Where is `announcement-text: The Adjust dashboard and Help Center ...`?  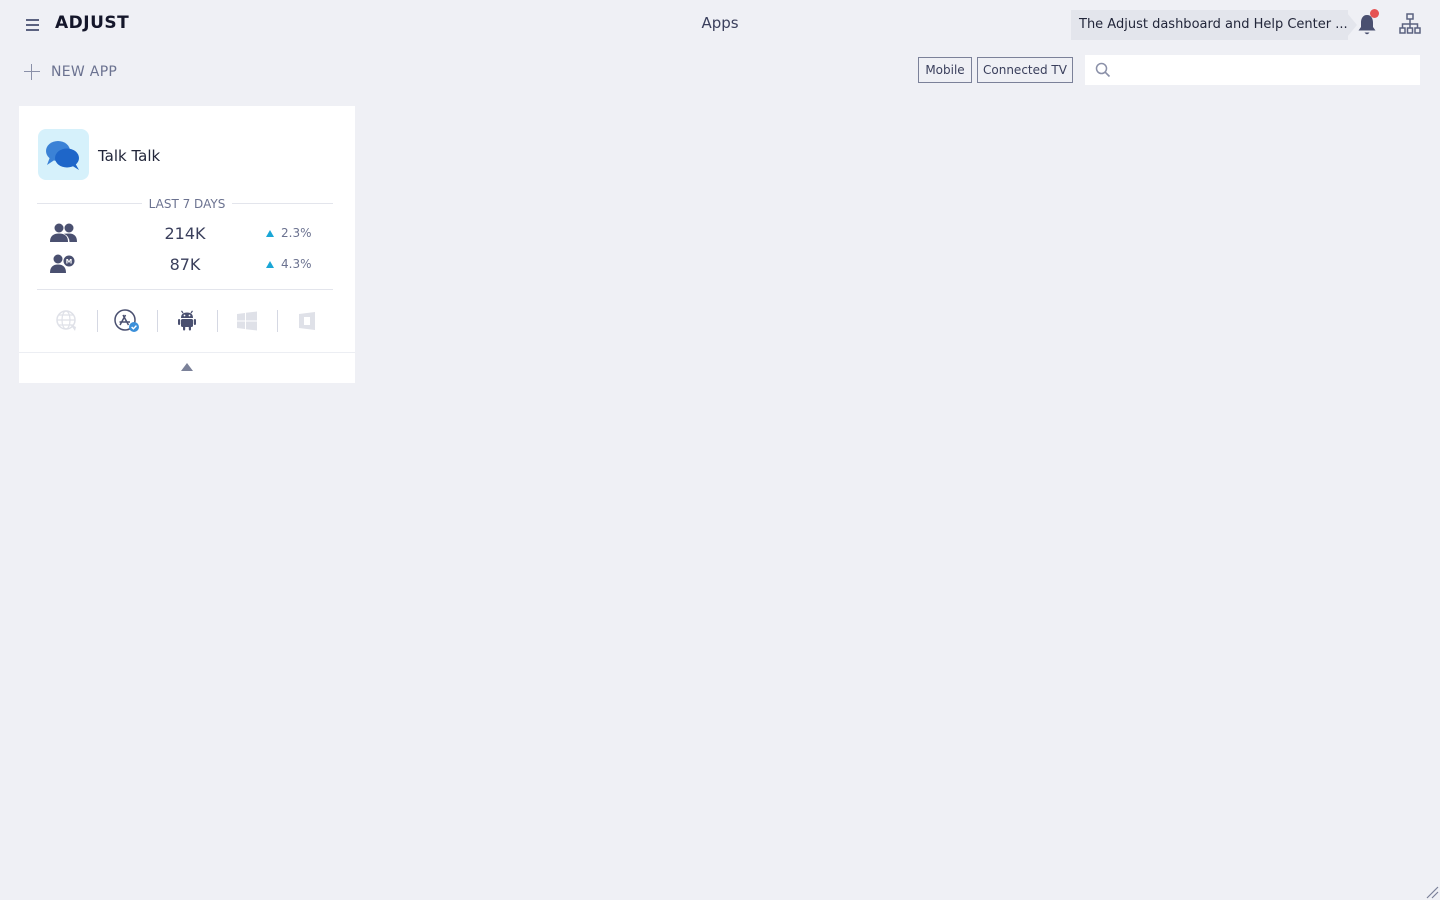 announcement-text: The Adjust dashboard and Help Center ... is located at coordinates (1213, 24).